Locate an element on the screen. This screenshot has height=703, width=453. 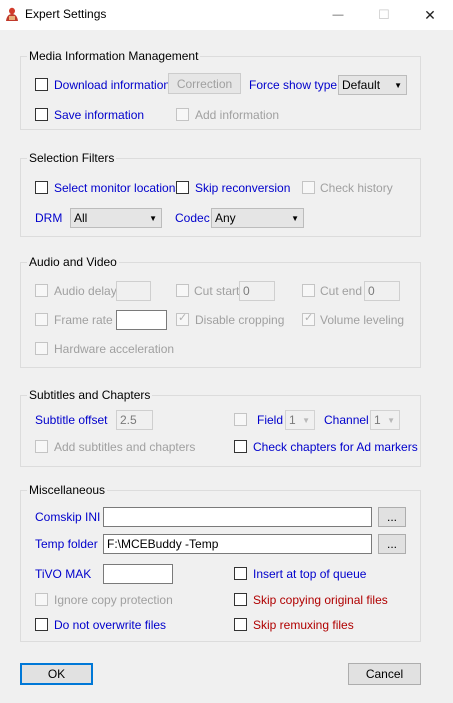
maximize-button: ☐ is located at coordinates (384, 15).